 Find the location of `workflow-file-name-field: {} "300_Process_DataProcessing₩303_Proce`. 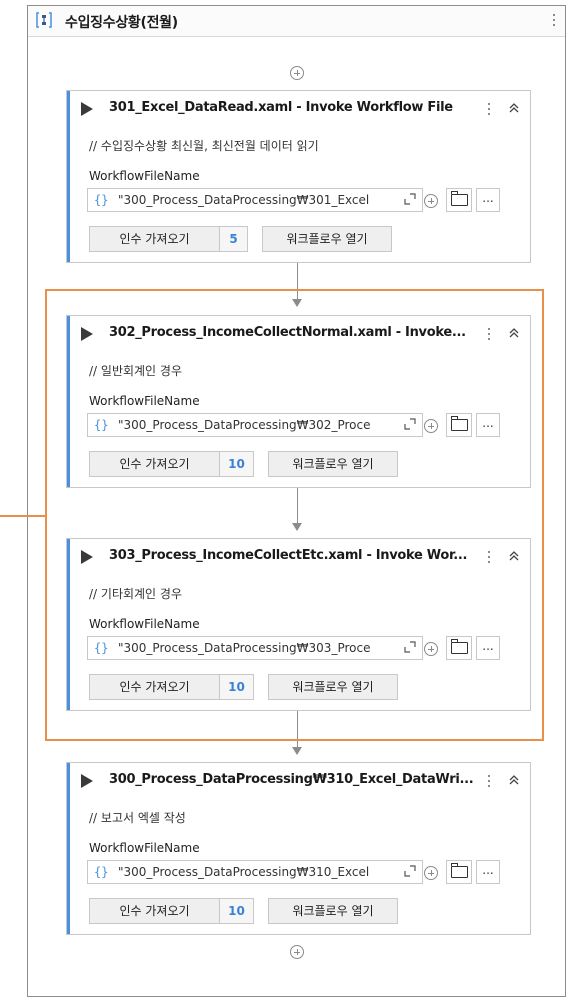

workflow-file-name-field: {} "300_Process_DataProcessing₩303_Proce is located at coordinates (255, 648).